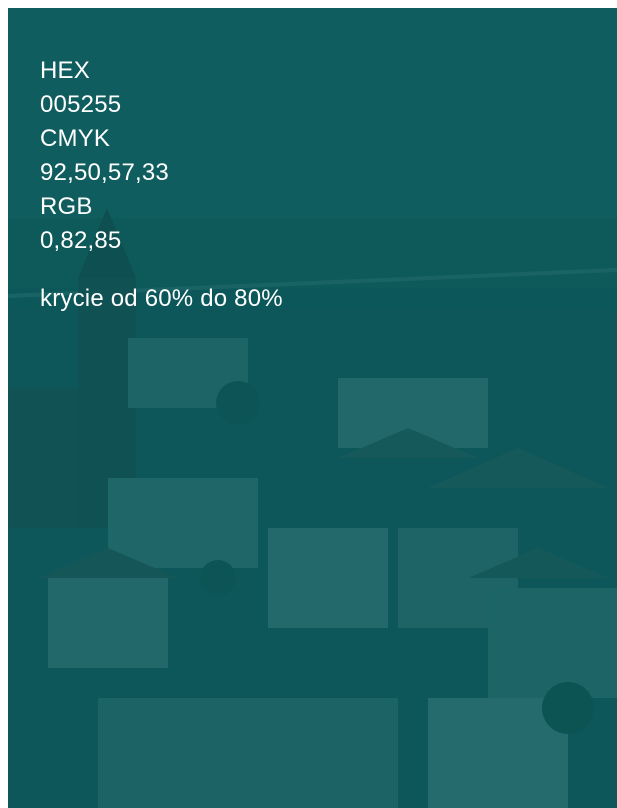 The height and width of the screenshot is (808, 617). Describe the element at coordinates (66, 206) in the screenshot. I see `rgb-label: RGB` at that location.